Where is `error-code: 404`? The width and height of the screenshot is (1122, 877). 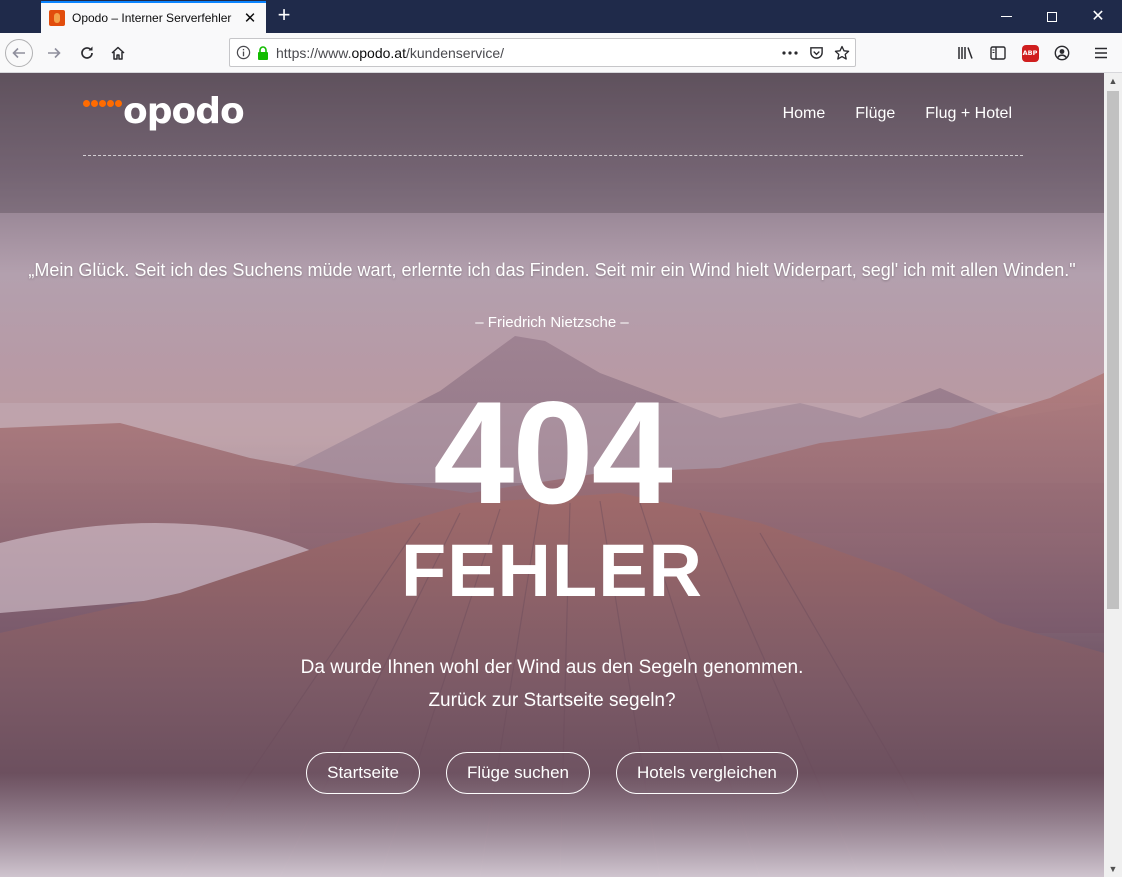
error-code: 404 is located at coordinates (553, 452).